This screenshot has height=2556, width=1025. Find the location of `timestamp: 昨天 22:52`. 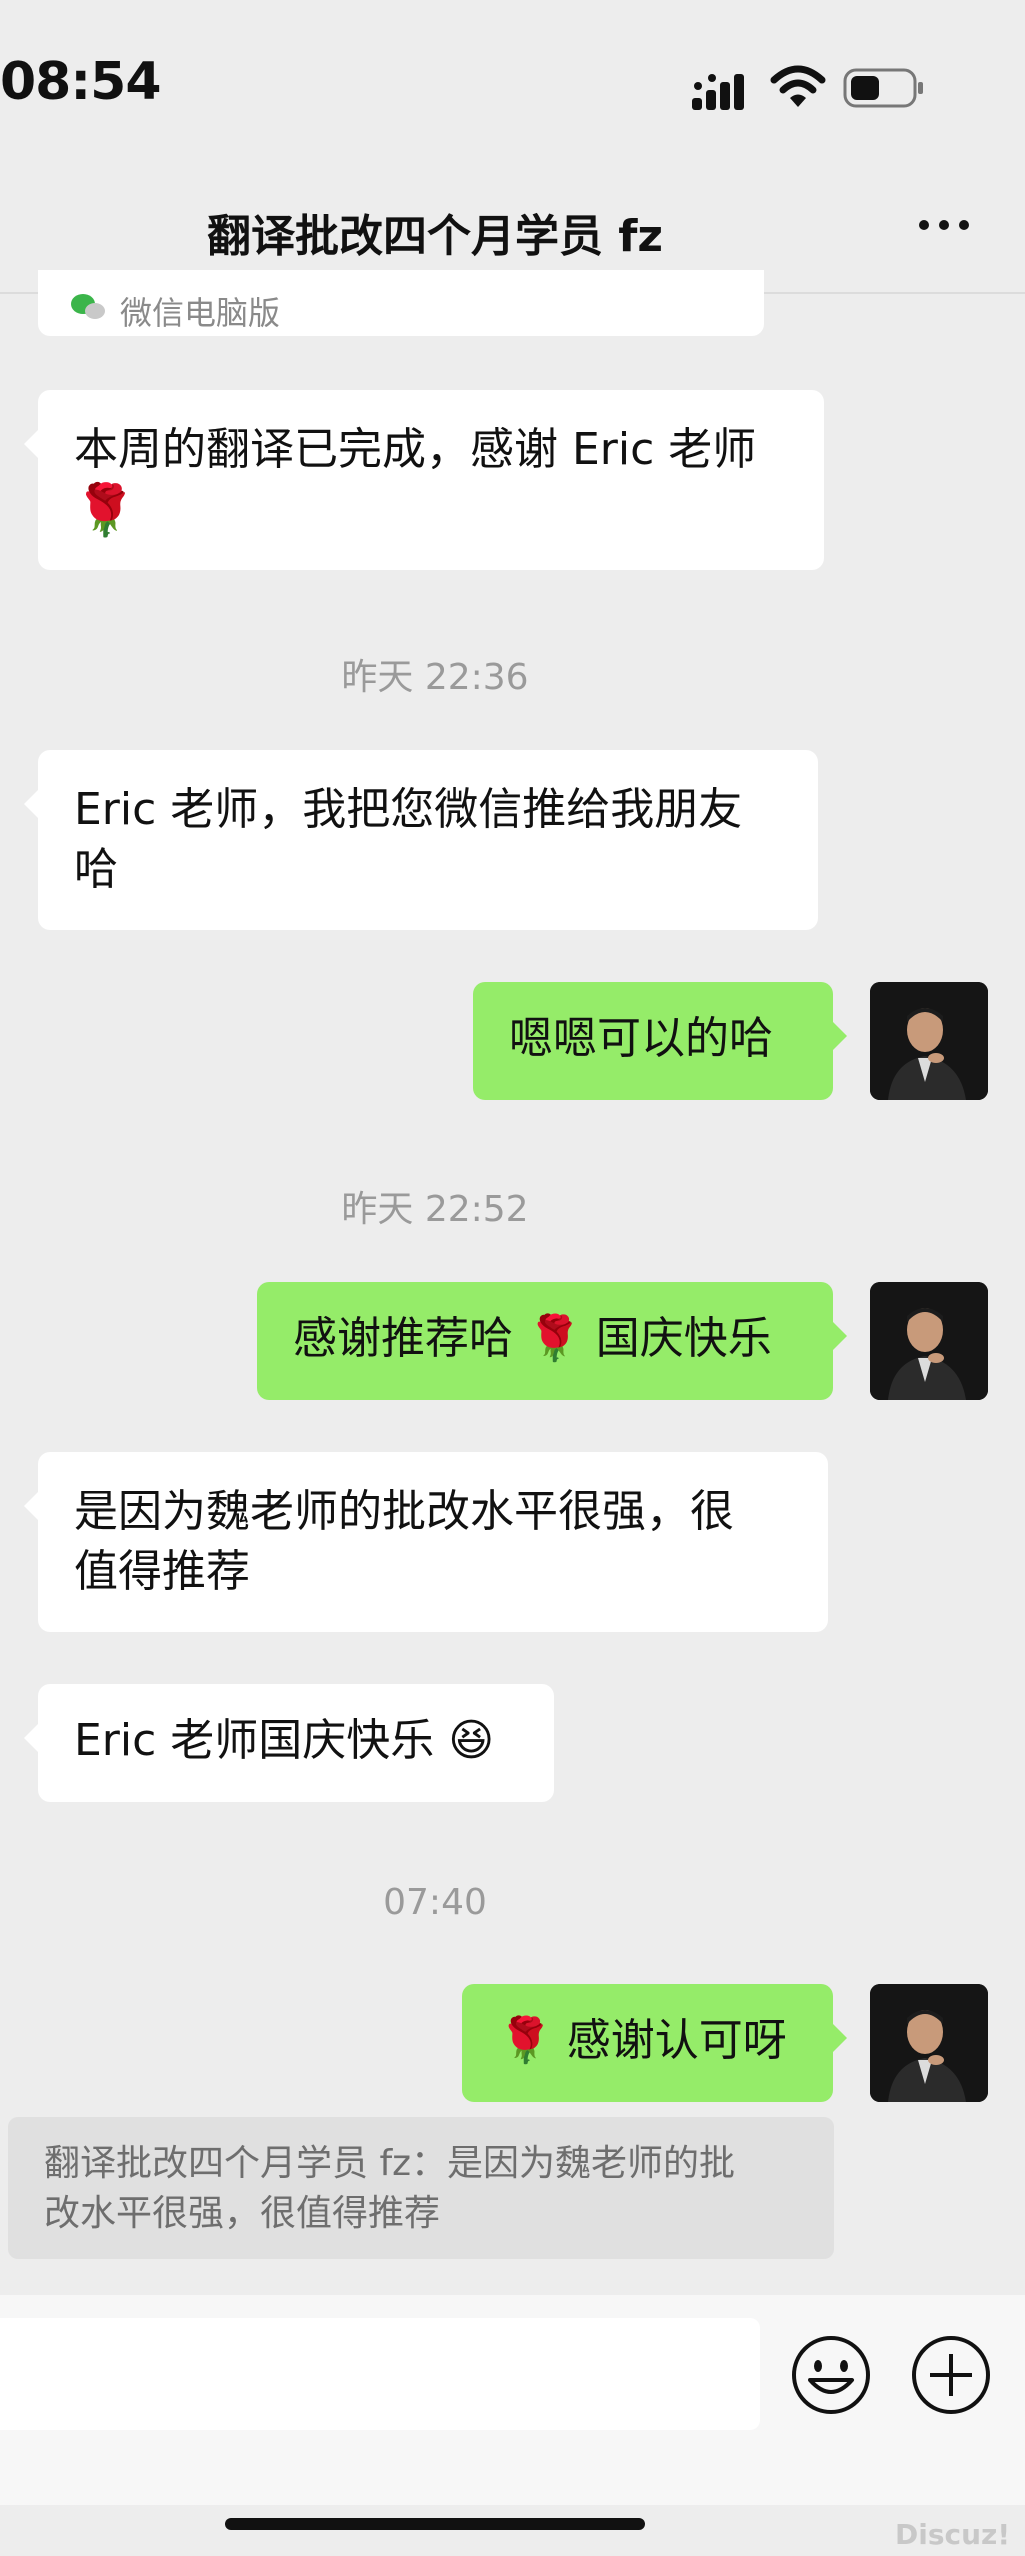

timestamp: 昨天 22:52 is located at coordinates (435, 1209).